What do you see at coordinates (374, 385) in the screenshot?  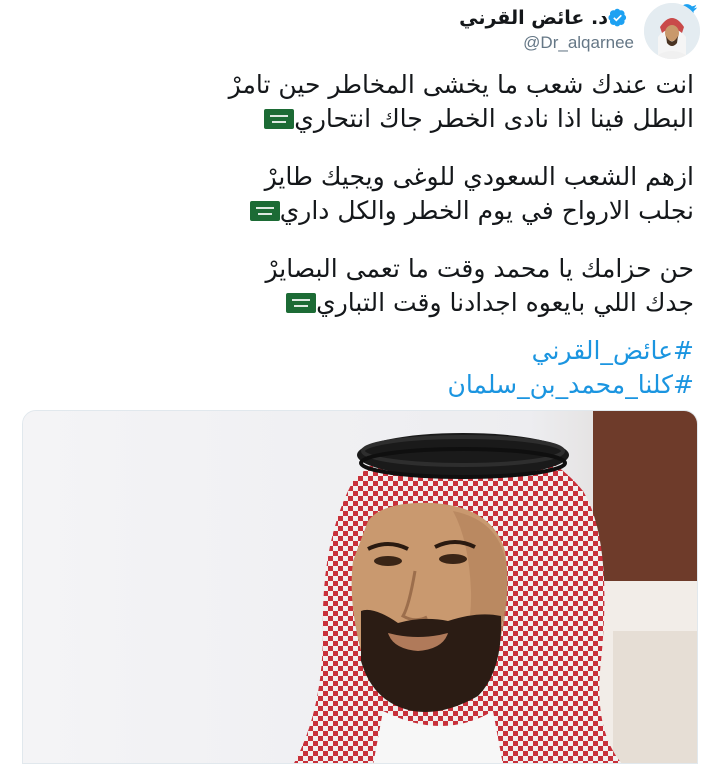 I see `hashtag-link: #كلنا_محمد_بن_سلمان` at bounding box center [374, 385].